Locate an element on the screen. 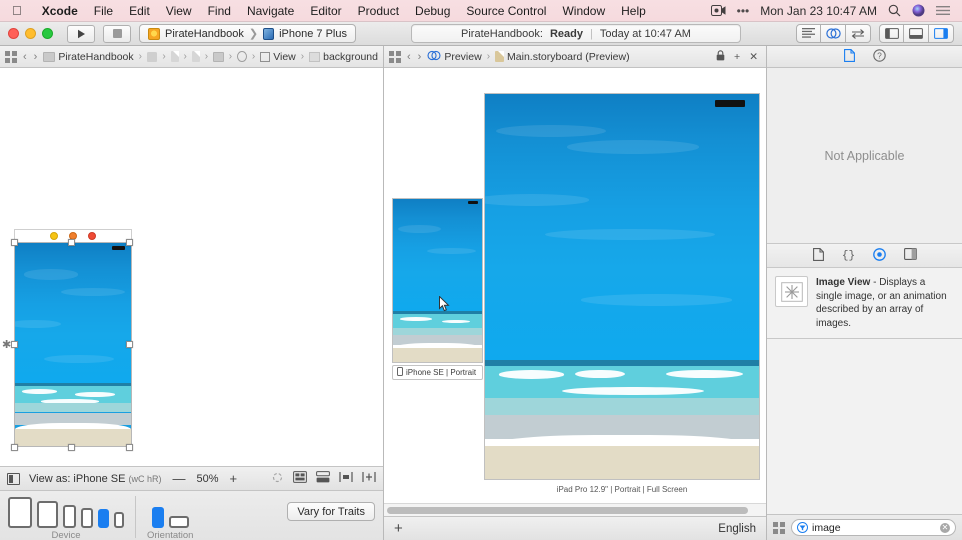 This screenshot has height=540, width=962. notification-center-icon is located at coordinates (943, 10).